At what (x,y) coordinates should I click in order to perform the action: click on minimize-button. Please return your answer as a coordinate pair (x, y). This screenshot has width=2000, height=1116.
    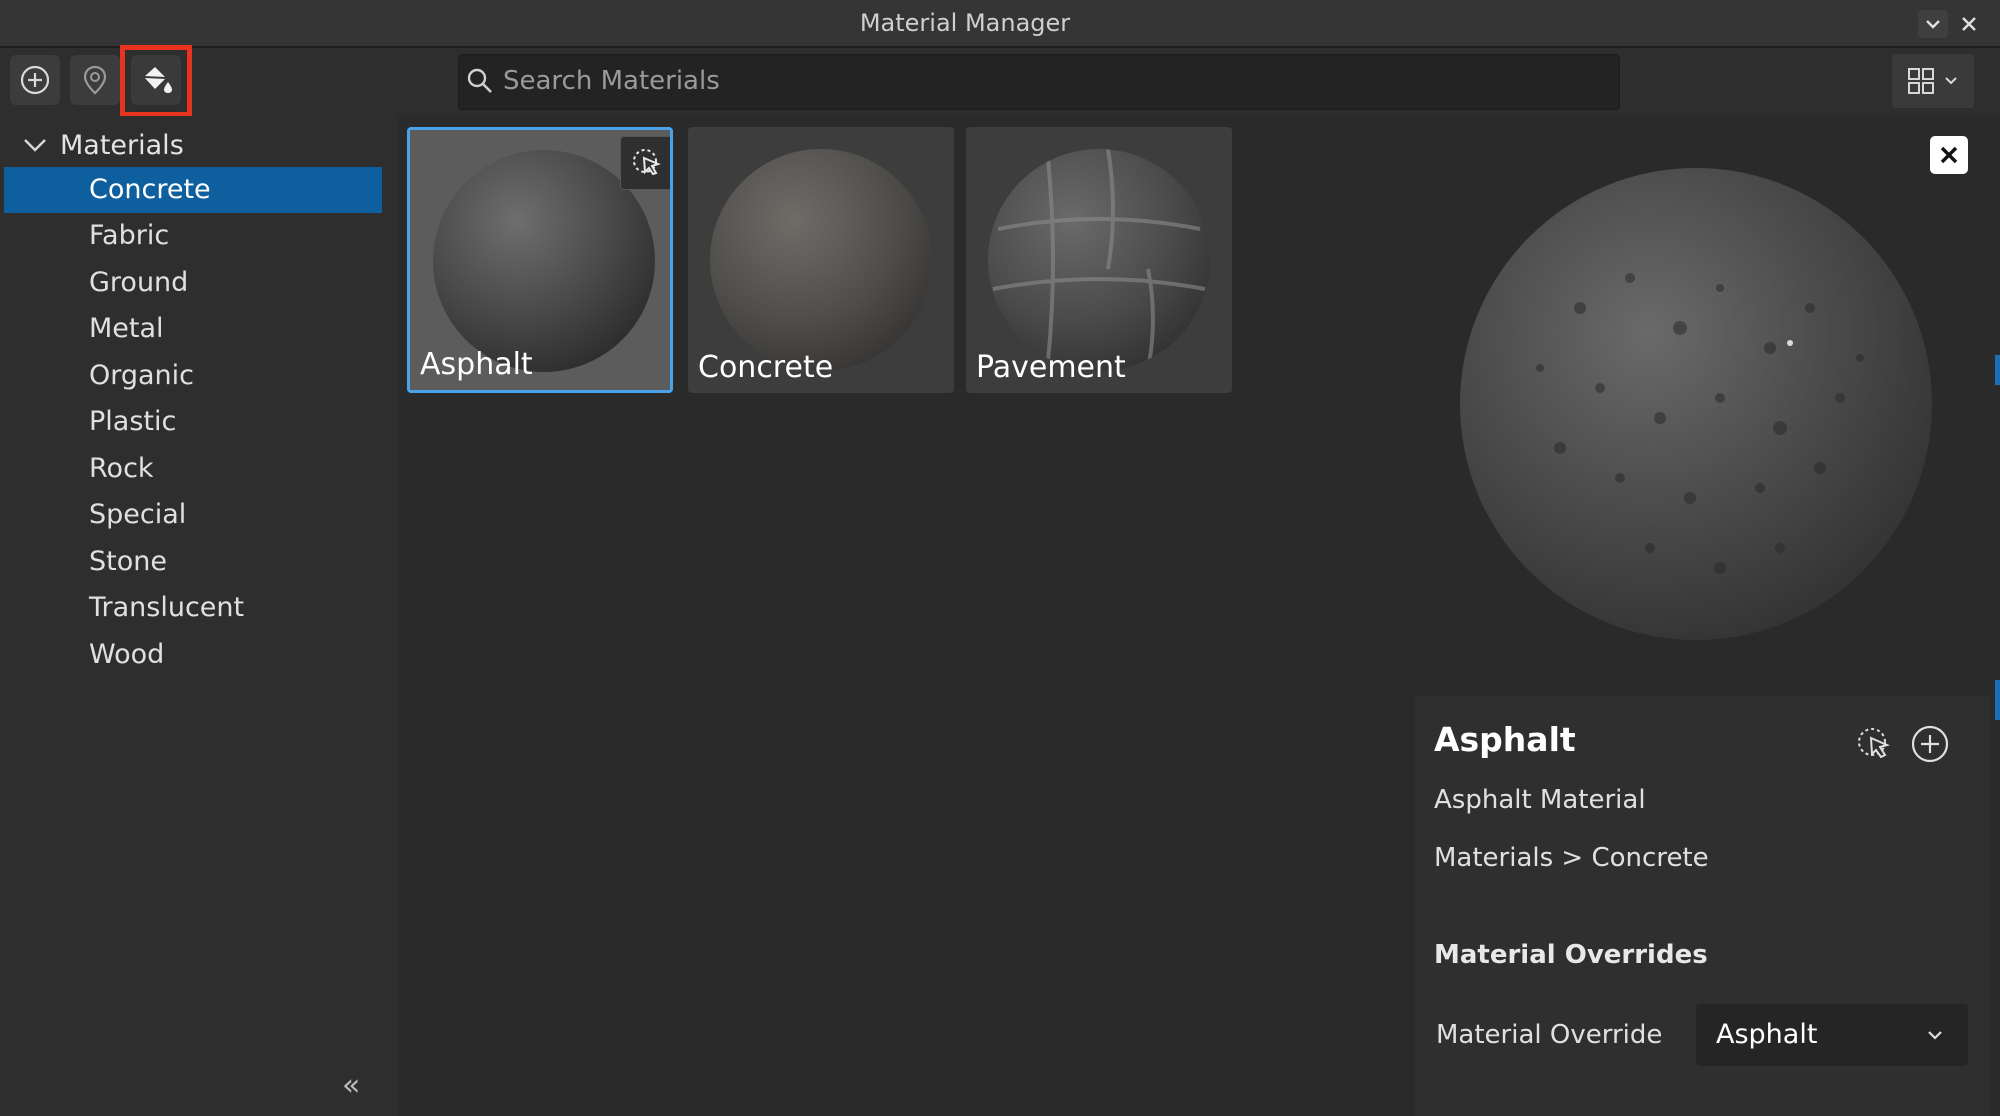
    Looking at the image, I should click on (1933, 24).